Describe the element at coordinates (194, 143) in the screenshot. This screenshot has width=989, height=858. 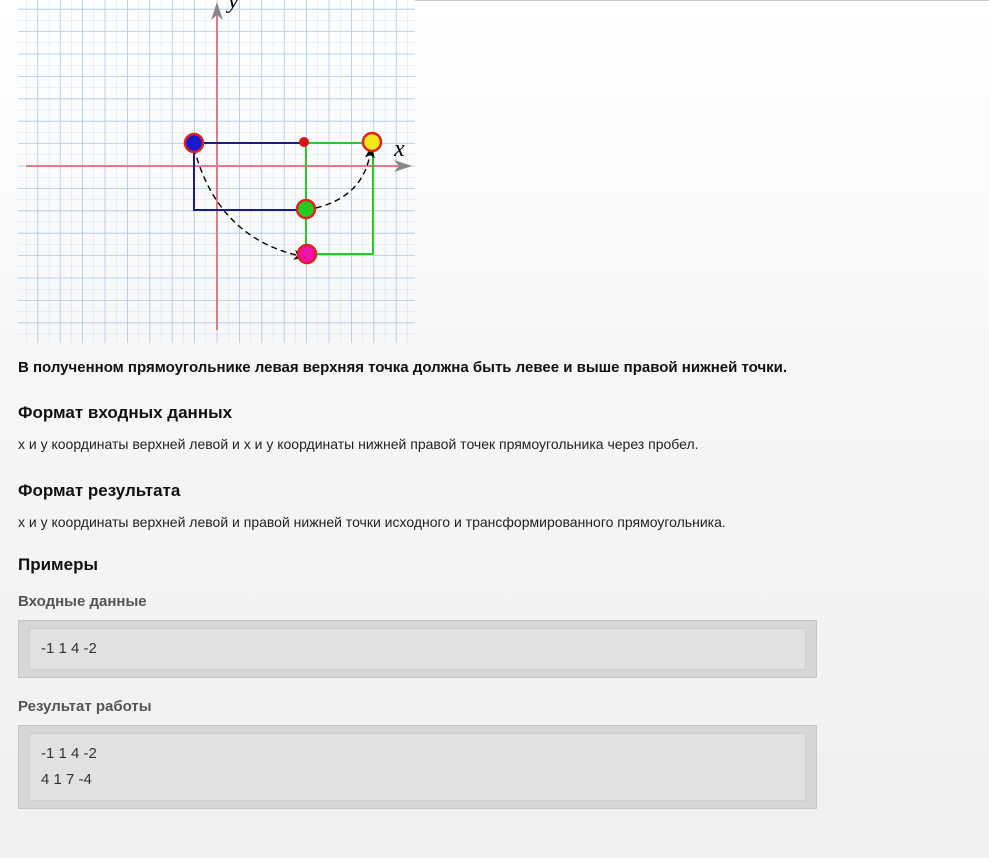
I see `point-blue` at that location.